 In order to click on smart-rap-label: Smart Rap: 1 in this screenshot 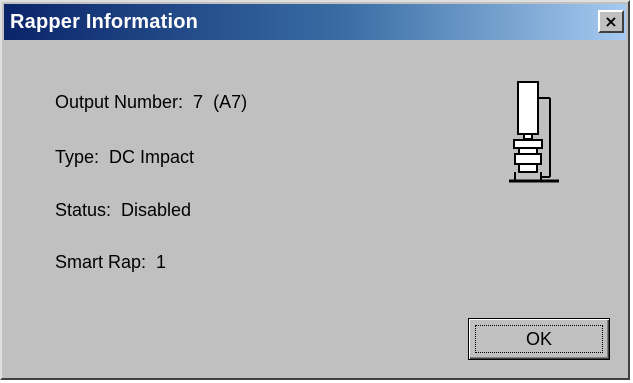, I will do `click(111, 262)`.